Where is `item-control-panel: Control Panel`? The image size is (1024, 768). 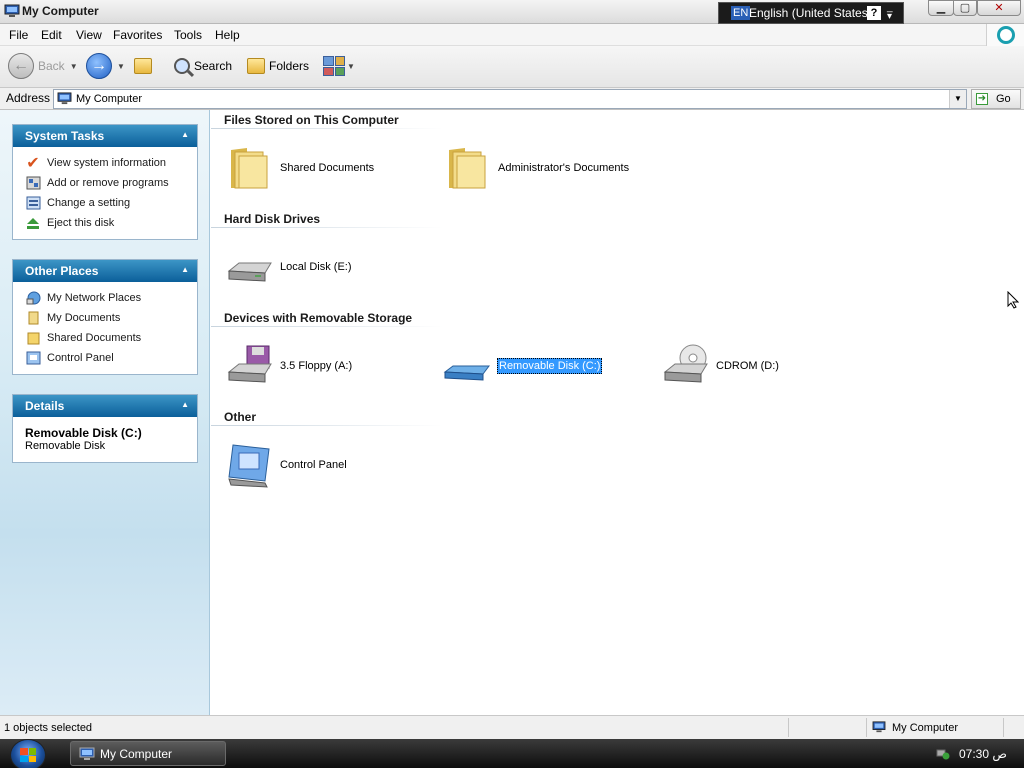
item-control-panel: Control Panel is located at coordinates (286, 465).